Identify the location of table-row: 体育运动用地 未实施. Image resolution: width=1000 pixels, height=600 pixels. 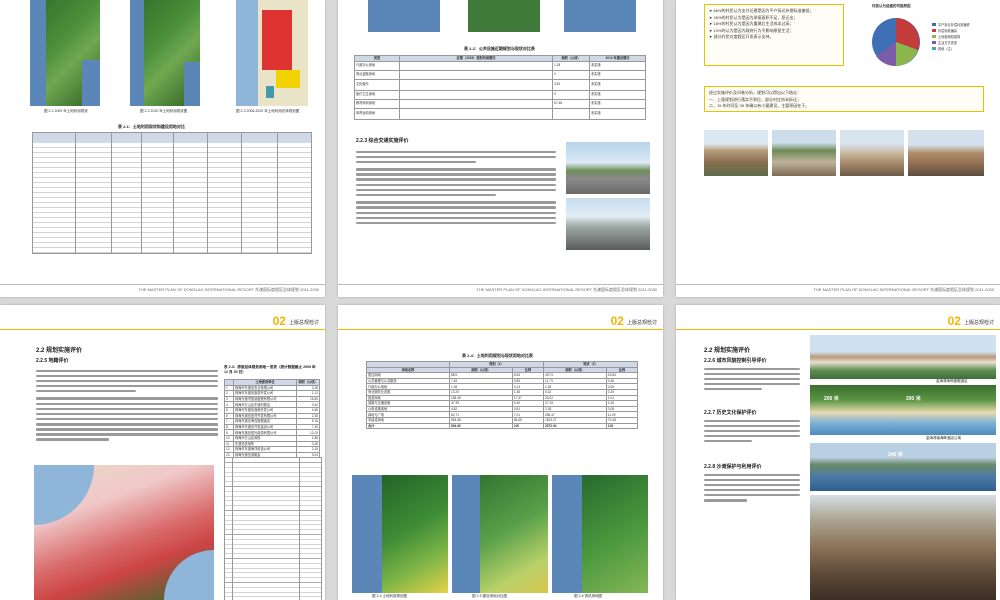
(500, 113).